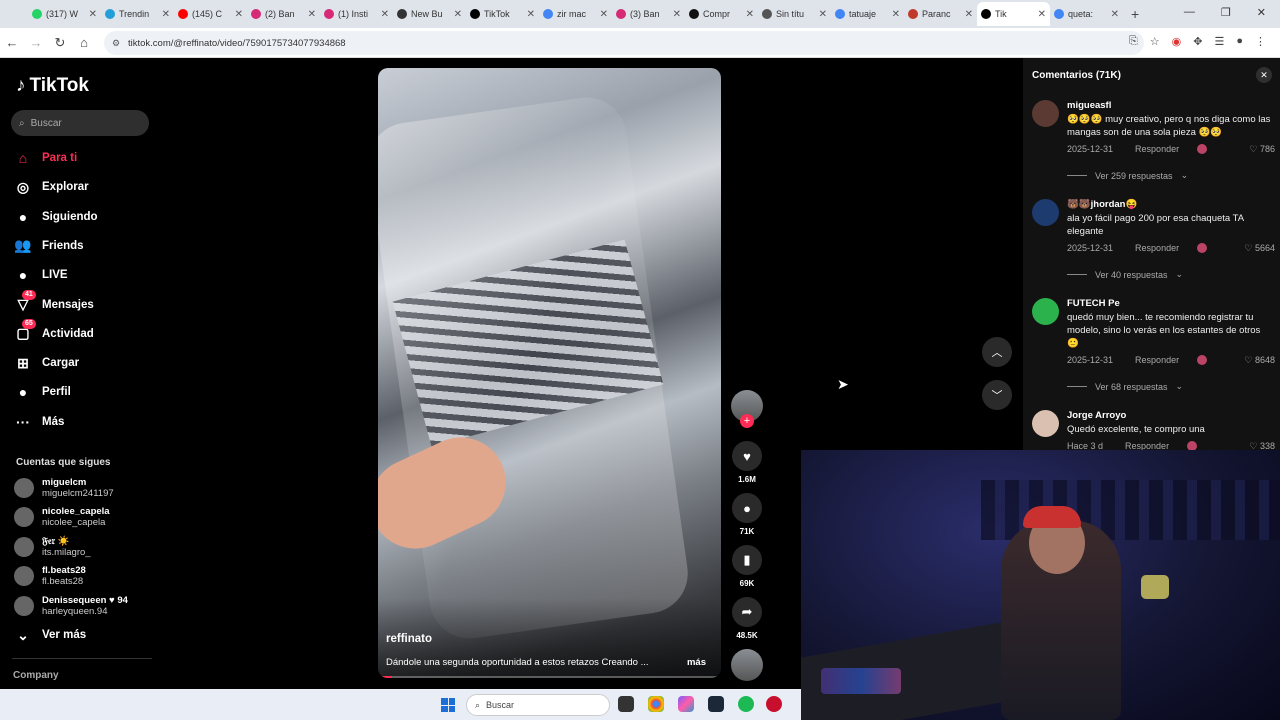 This screenshot has height=720, width=1280. What do you see at coordinates (356, 14) in the screenshot?
I see `browser-tab: (1) Insti ✕` at bounding box center [356, 14].